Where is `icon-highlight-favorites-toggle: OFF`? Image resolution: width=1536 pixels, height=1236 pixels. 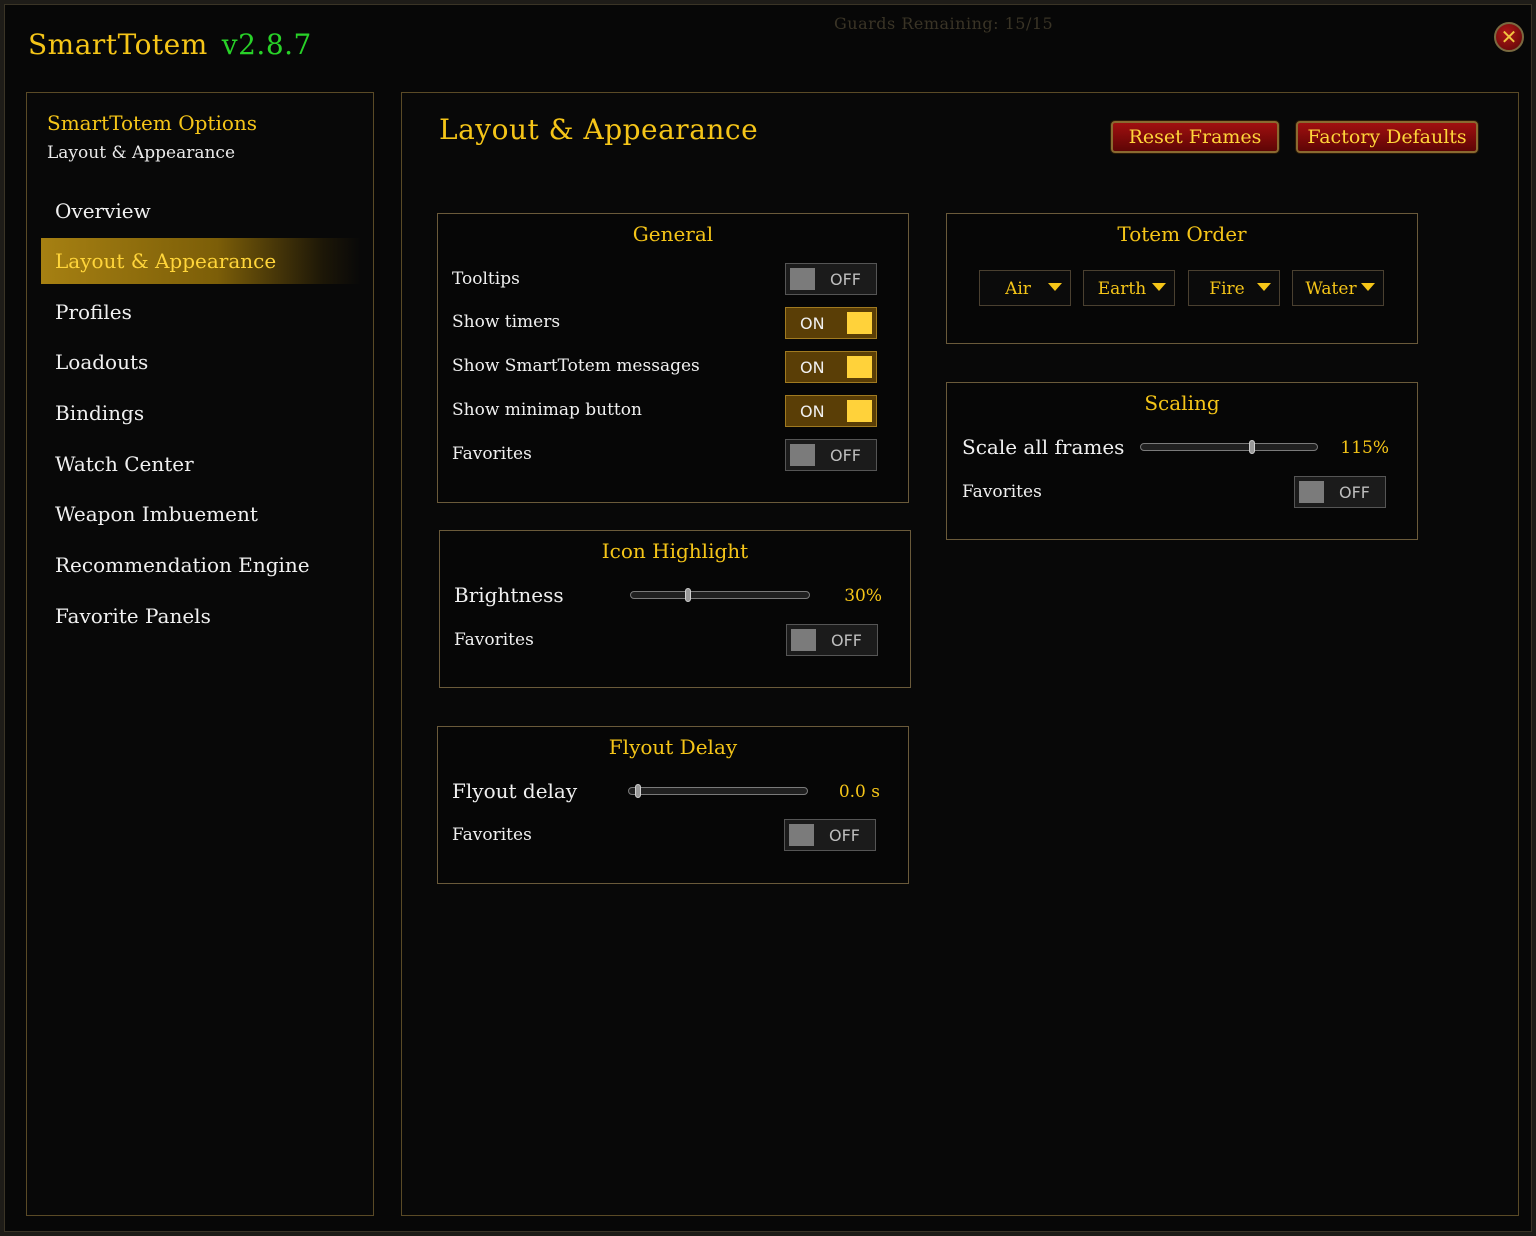 icon-highlight-favorites-toggle: OFF is located at coordinates (832, 640).